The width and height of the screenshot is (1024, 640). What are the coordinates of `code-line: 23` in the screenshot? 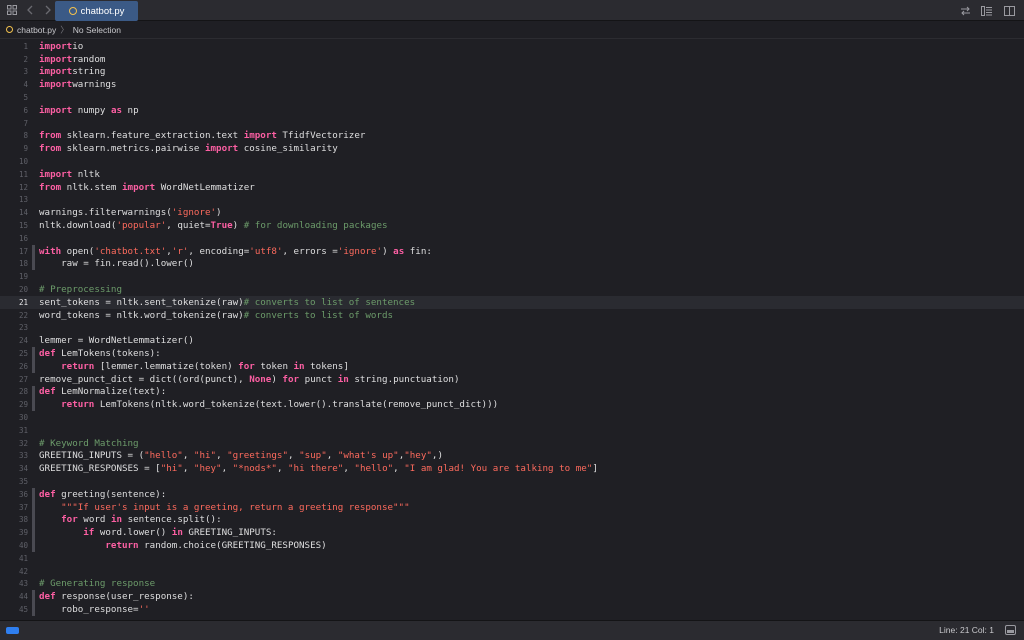 It's located at (512, 328).